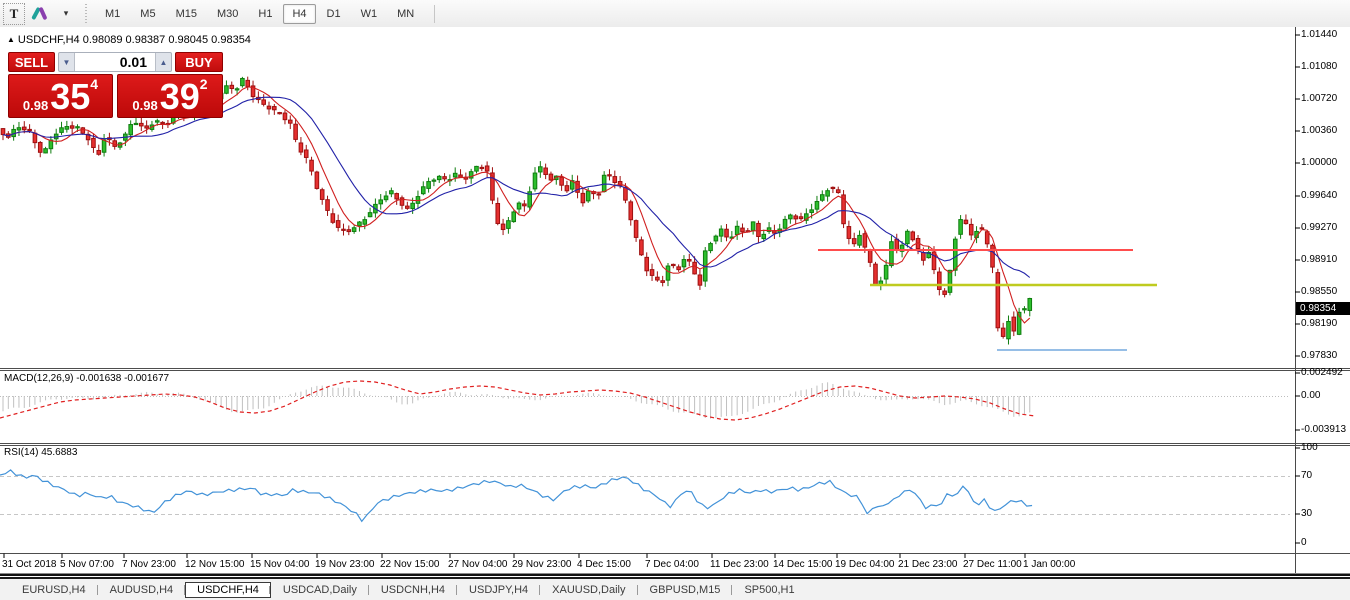  I want to click on collapse-triangle-icon: ▲, so click(11, 39).